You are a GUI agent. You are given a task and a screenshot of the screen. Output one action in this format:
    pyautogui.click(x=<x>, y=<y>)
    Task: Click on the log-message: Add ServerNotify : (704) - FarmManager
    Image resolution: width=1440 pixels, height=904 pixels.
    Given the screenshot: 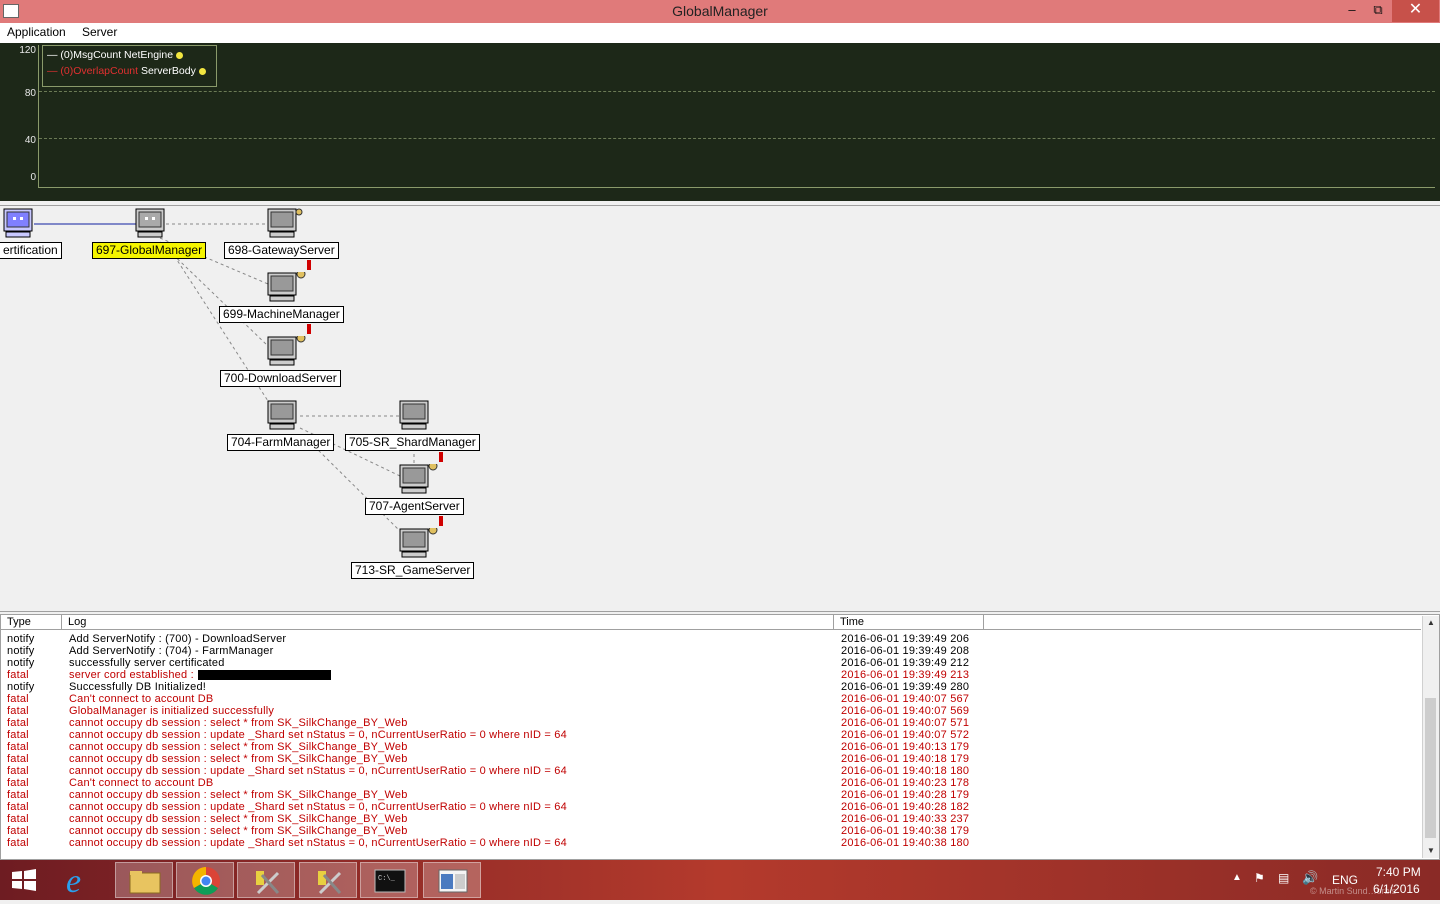 What is the action you would take?
    pyautogui.click(x=171, y=651)
    